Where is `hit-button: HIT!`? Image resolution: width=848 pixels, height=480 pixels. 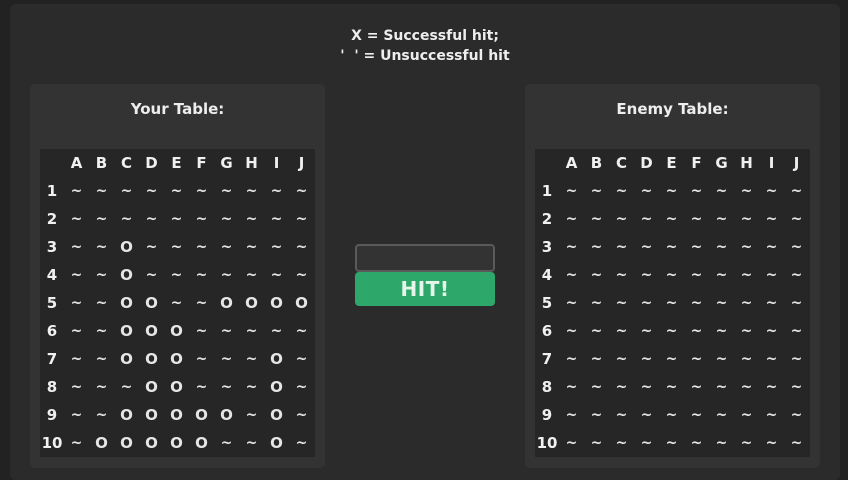 hit-button: HIT! is located at coordinates (425, 289).